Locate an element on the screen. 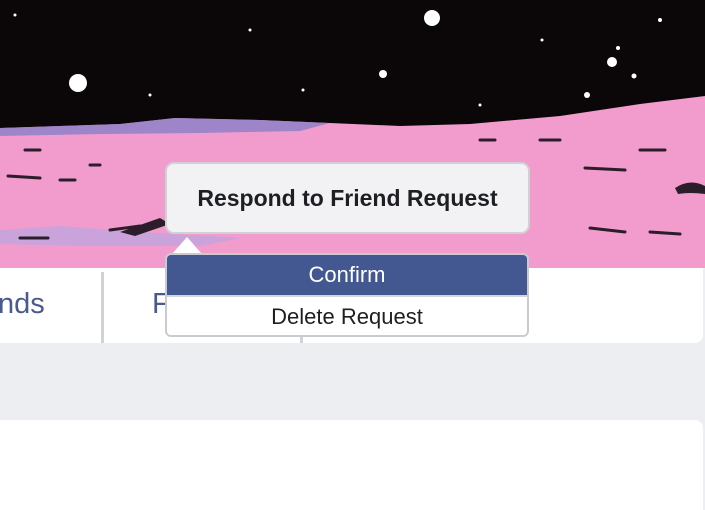  friend-request-menu: Confirm Delete Request is located at coordinates (347, 295).